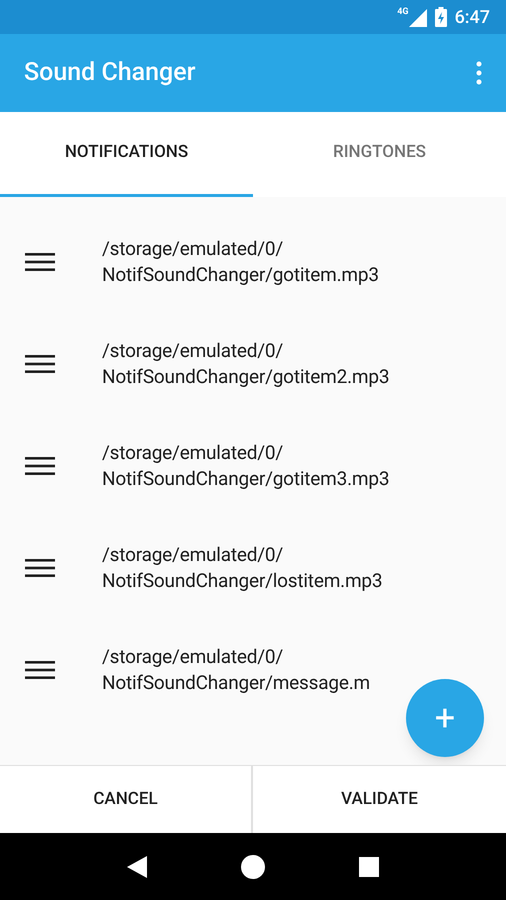 The image size is (506, 900). Describe the element at coordinates (236, 670) in the screenshot. I see `file-path: /storage/emulated/0/ NotifSoundChanger/message.m` at that location.